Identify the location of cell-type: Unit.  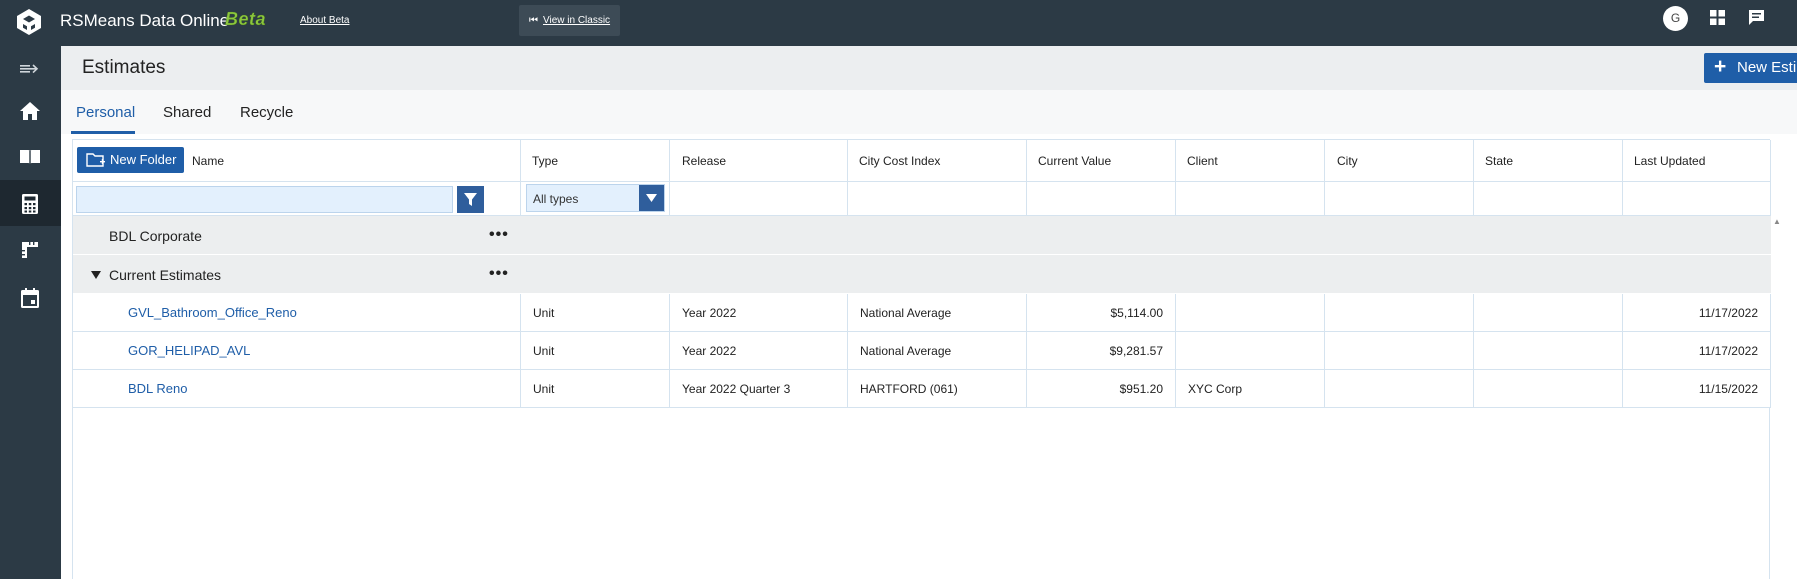
(595, 312).